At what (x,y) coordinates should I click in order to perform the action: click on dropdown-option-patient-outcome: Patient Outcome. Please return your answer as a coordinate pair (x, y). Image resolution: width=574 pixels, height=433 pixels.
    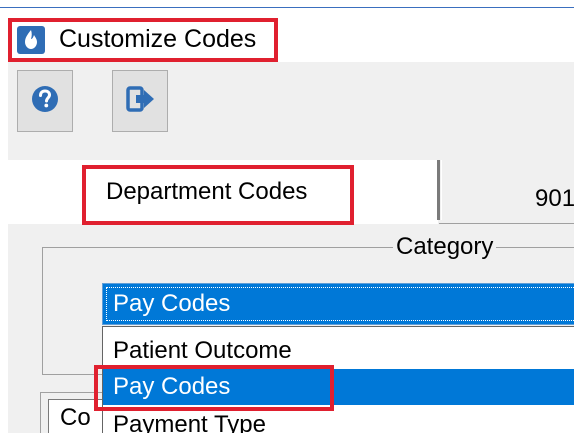
    Looking at the image, I should click on (338, 351).